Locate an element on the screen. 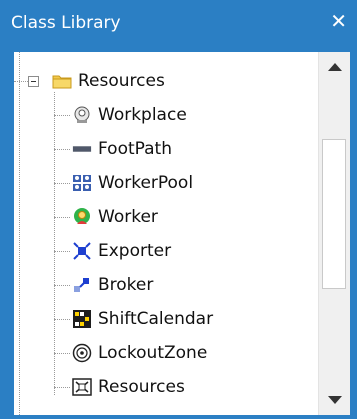 The height and width of the screenshot is (419, 357). lockoutzone-icon is located at coordinates (82, 353).